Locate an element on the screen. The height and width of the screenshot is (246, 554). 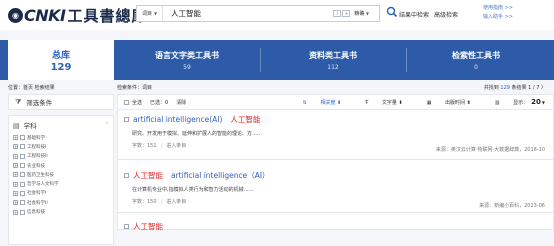
breadcrumb: 位置：首页 检索结果 is located at coordinates (31, 88).